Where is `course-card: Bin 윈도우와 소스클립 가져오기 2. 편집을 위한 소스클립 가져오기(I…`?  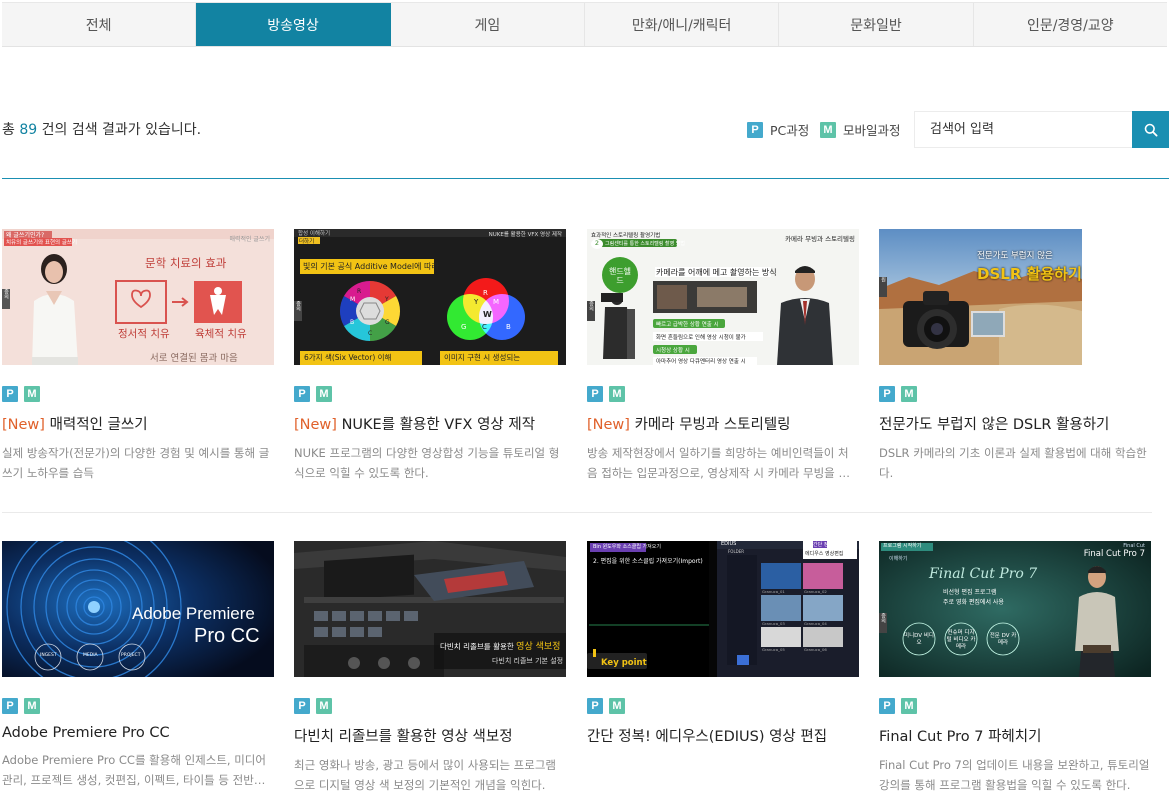
course-card: Bin 윈도우와 소스클립 가져오기 2. 편집을 위한 소스클립 가져오기(I… is located at coordinates (723, 668).